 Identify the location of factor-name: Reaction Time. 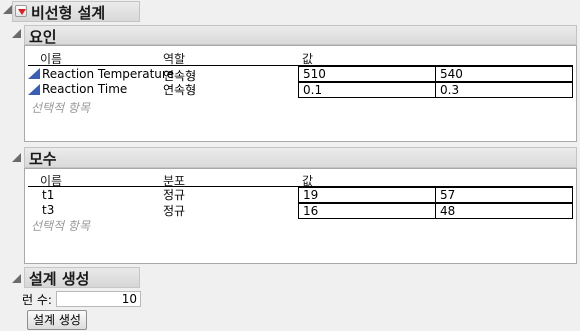
(84, 89).